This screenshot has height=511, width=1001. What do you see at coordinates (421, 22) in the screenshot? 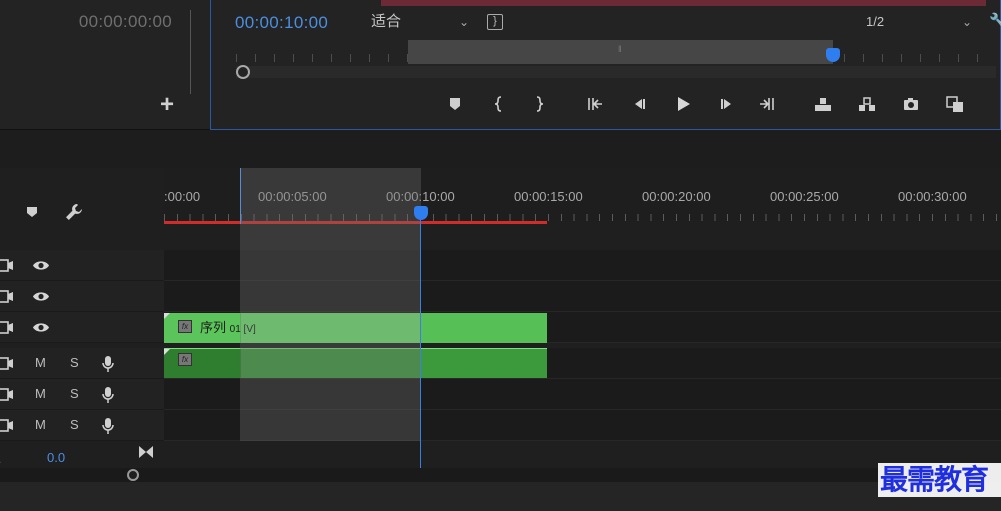
I see `fit-zoom-select: 适合 ⌄` at bounding box center [421, 22].